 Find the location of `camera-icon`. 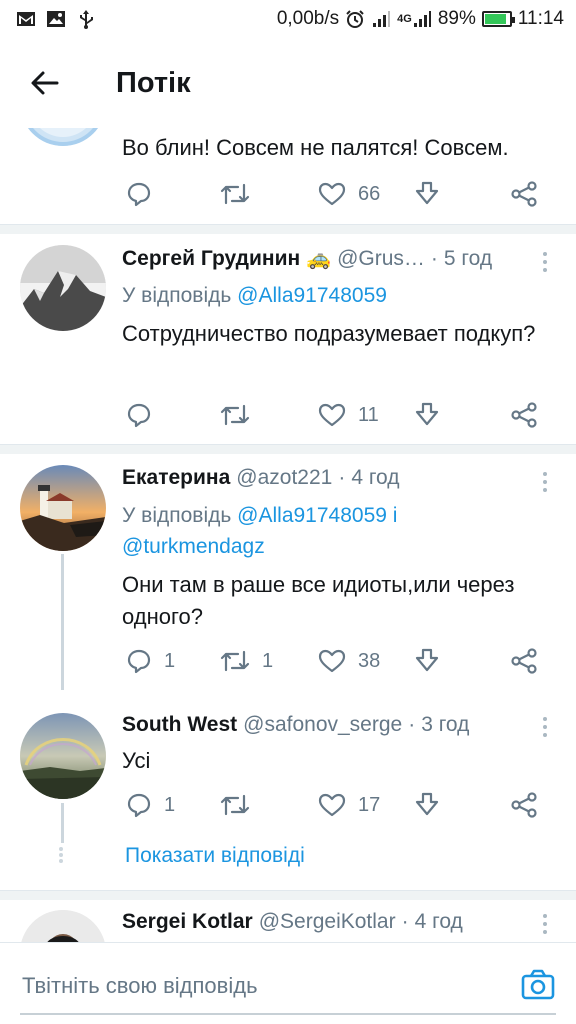

camera-icon is located at coordinates (538, 985).